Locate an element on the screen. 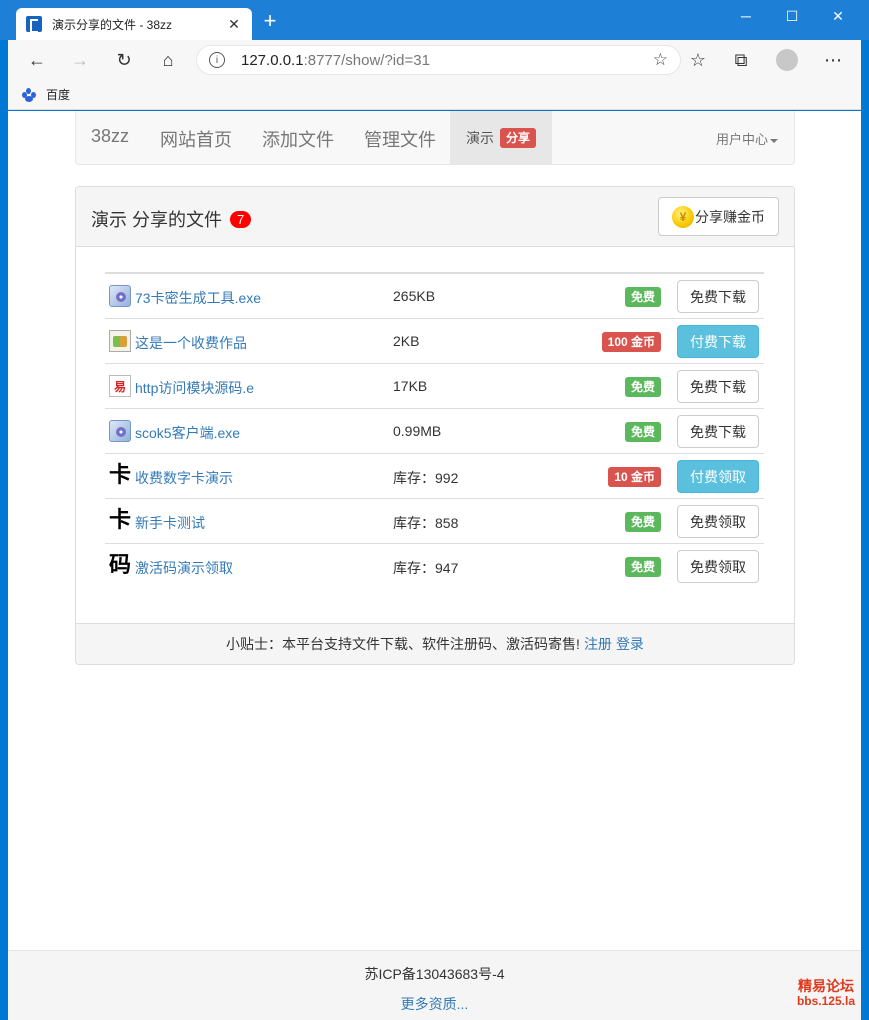  table-row: scok5客户端.exe 0.99MB 免费 免费下载 is located at coordinates (434, 431).